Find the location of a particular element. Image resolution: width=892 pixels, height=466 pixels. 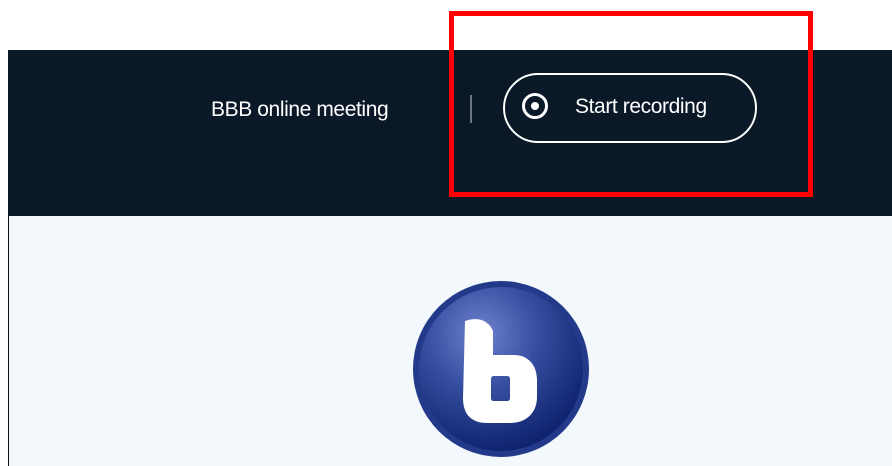

record-icon is located at coordinates (535, 106).